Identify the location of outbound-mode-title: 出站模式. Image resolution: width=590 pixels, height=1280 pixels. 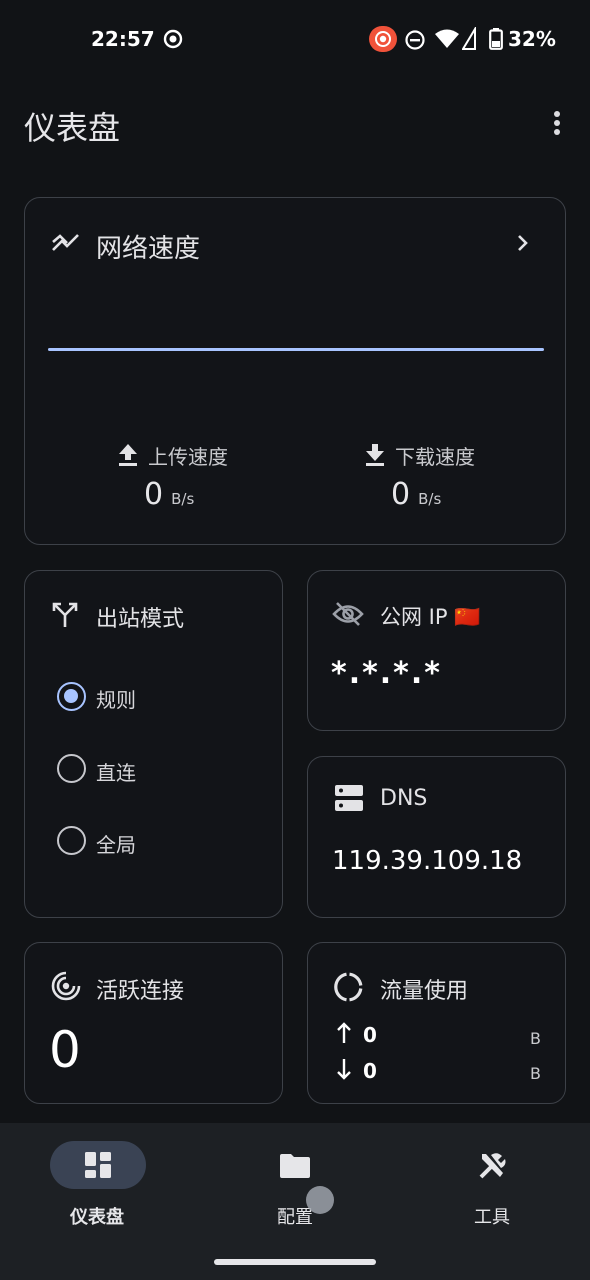
(140, 619).